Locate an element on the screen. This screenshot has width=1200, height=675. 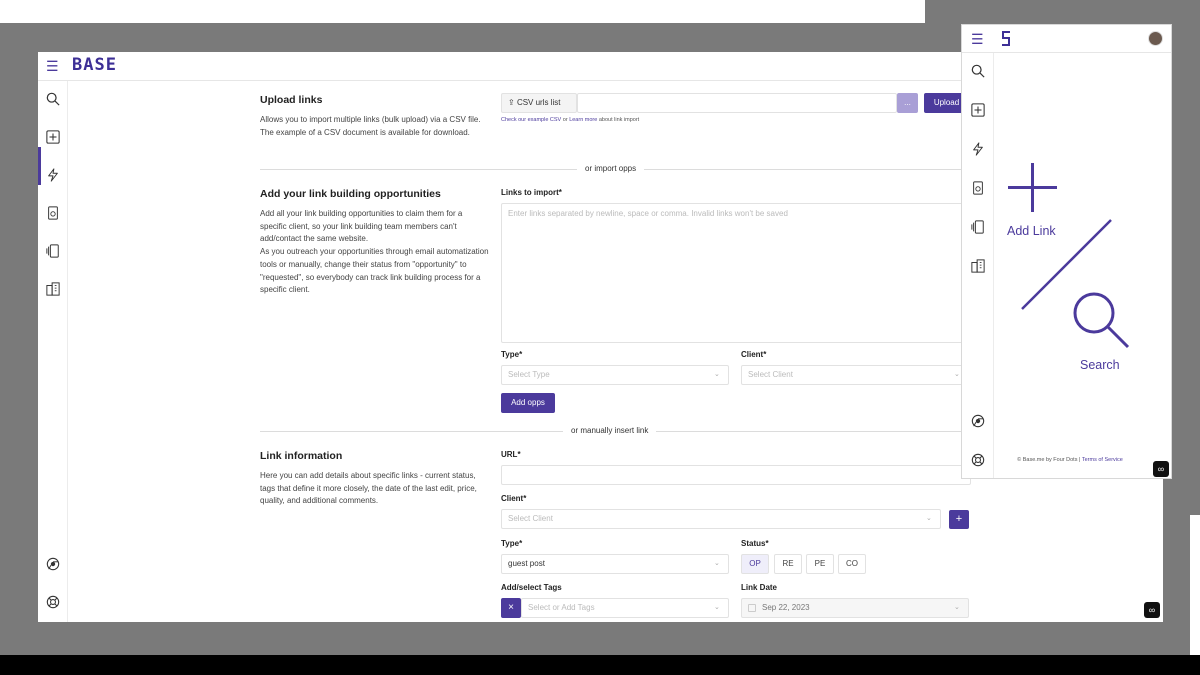
sidebar-active-indicator is located at coordinates (39, 166).